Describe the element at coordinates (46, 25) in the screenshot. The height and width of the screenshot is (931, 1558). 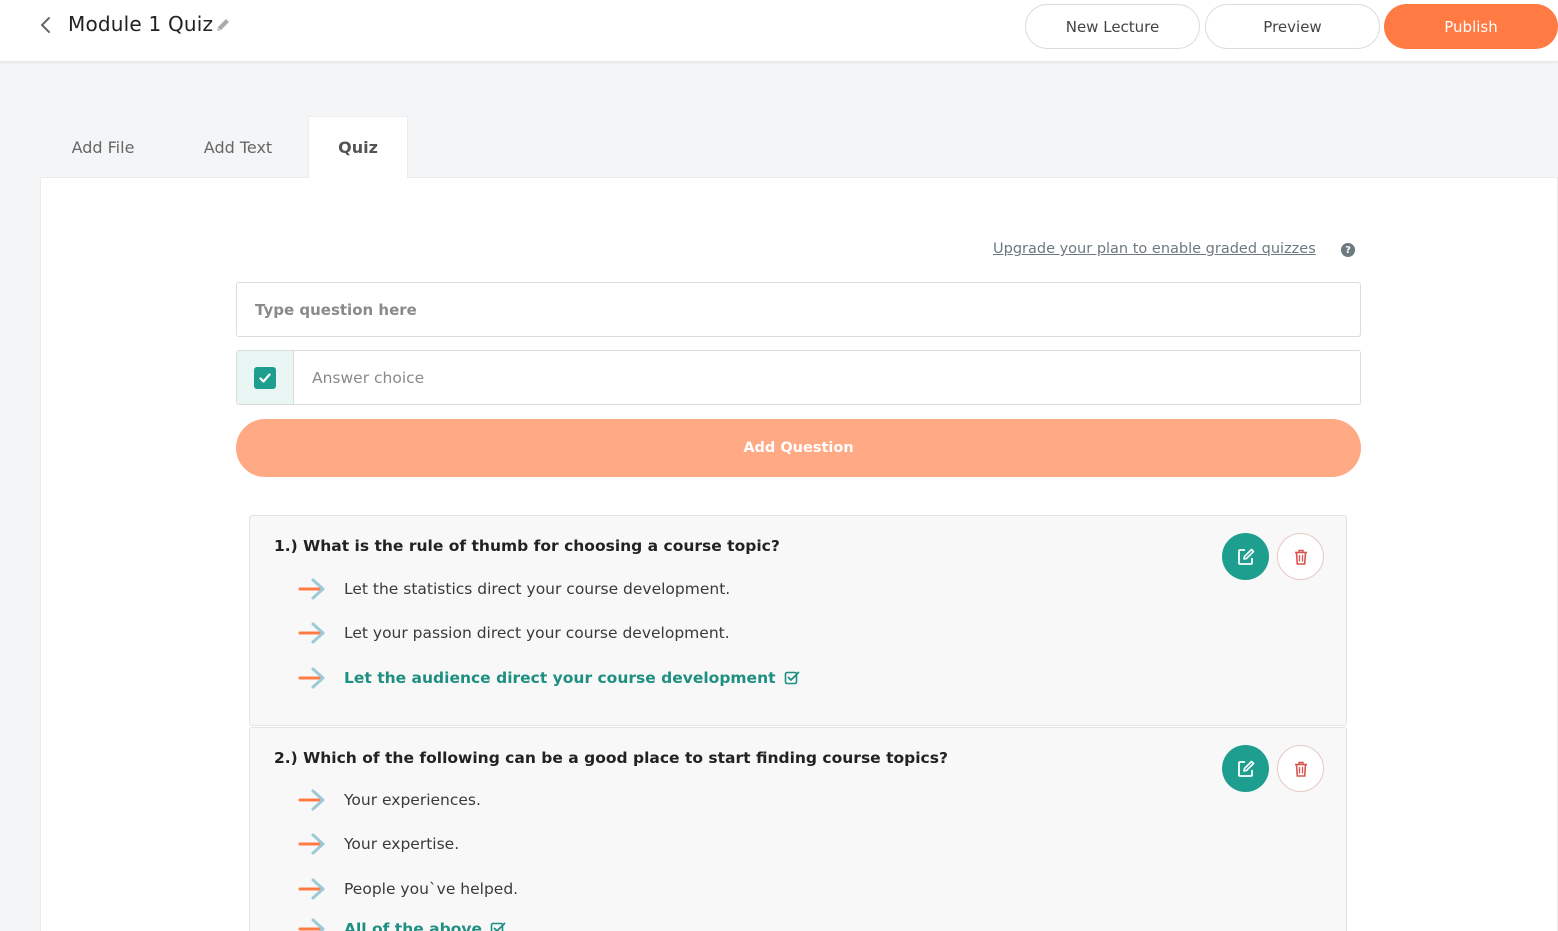
I see `chevron-left-icon` at that location.